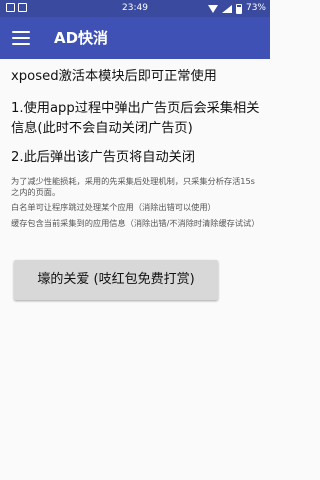  I want to click on note-performance: 为了减少性能损耗，采用的先采集后处理机制，只采集分析存活15s之内的页面。, so click(133, 186).